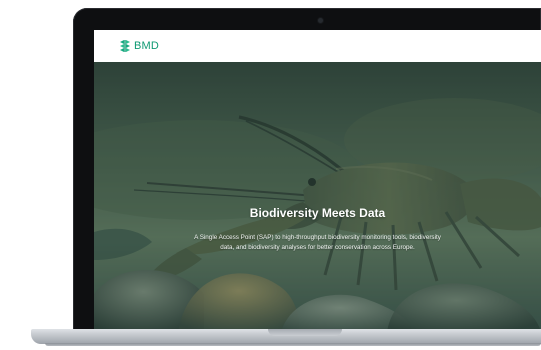 The width and height of the screenshot is (541, 350). What do you see at coordinates (317, 213) in the screenshot?
I see `hero-title: Biodiversity Meets Data` at bounding box center [317, 213].